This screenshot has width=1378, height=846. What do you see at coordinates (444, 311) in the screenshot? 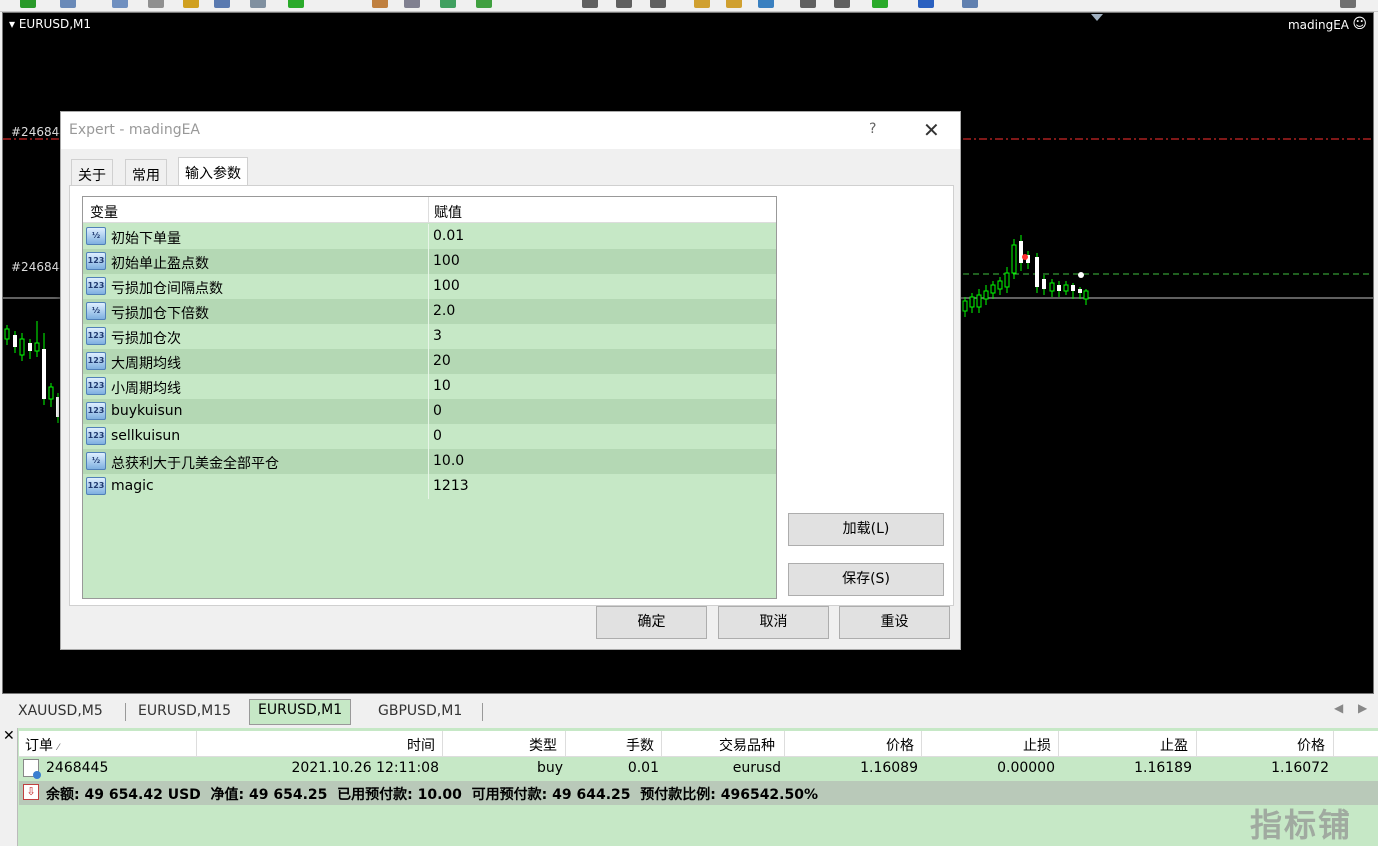
I see `parameter-value: 2.0` at bounding box center [444, 311].